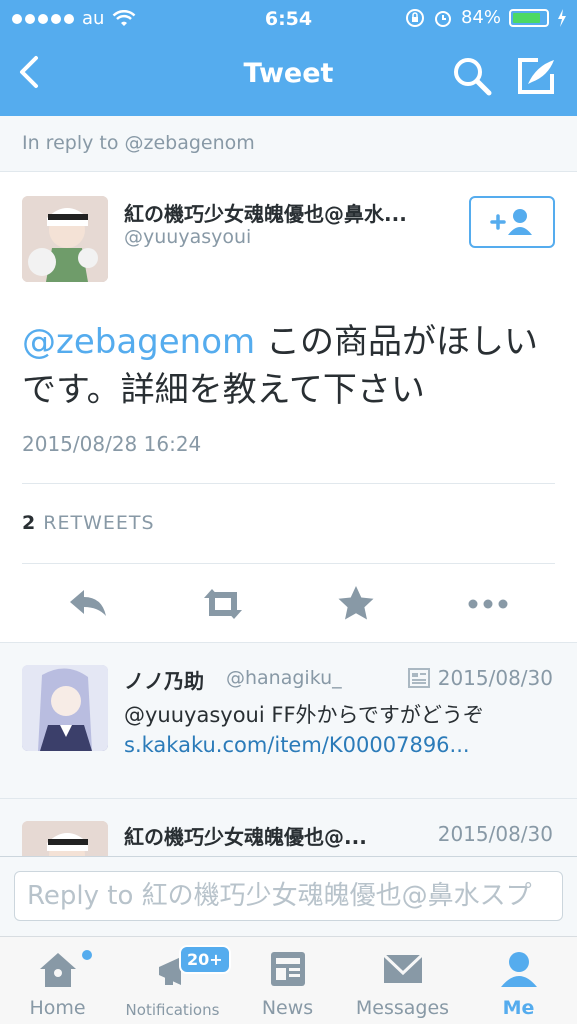 The image size is (577, 1024). What do you see at coordinates (87, 955) in the screenshot?
I see `new-content-indicator` at bounding box center [87, 955].